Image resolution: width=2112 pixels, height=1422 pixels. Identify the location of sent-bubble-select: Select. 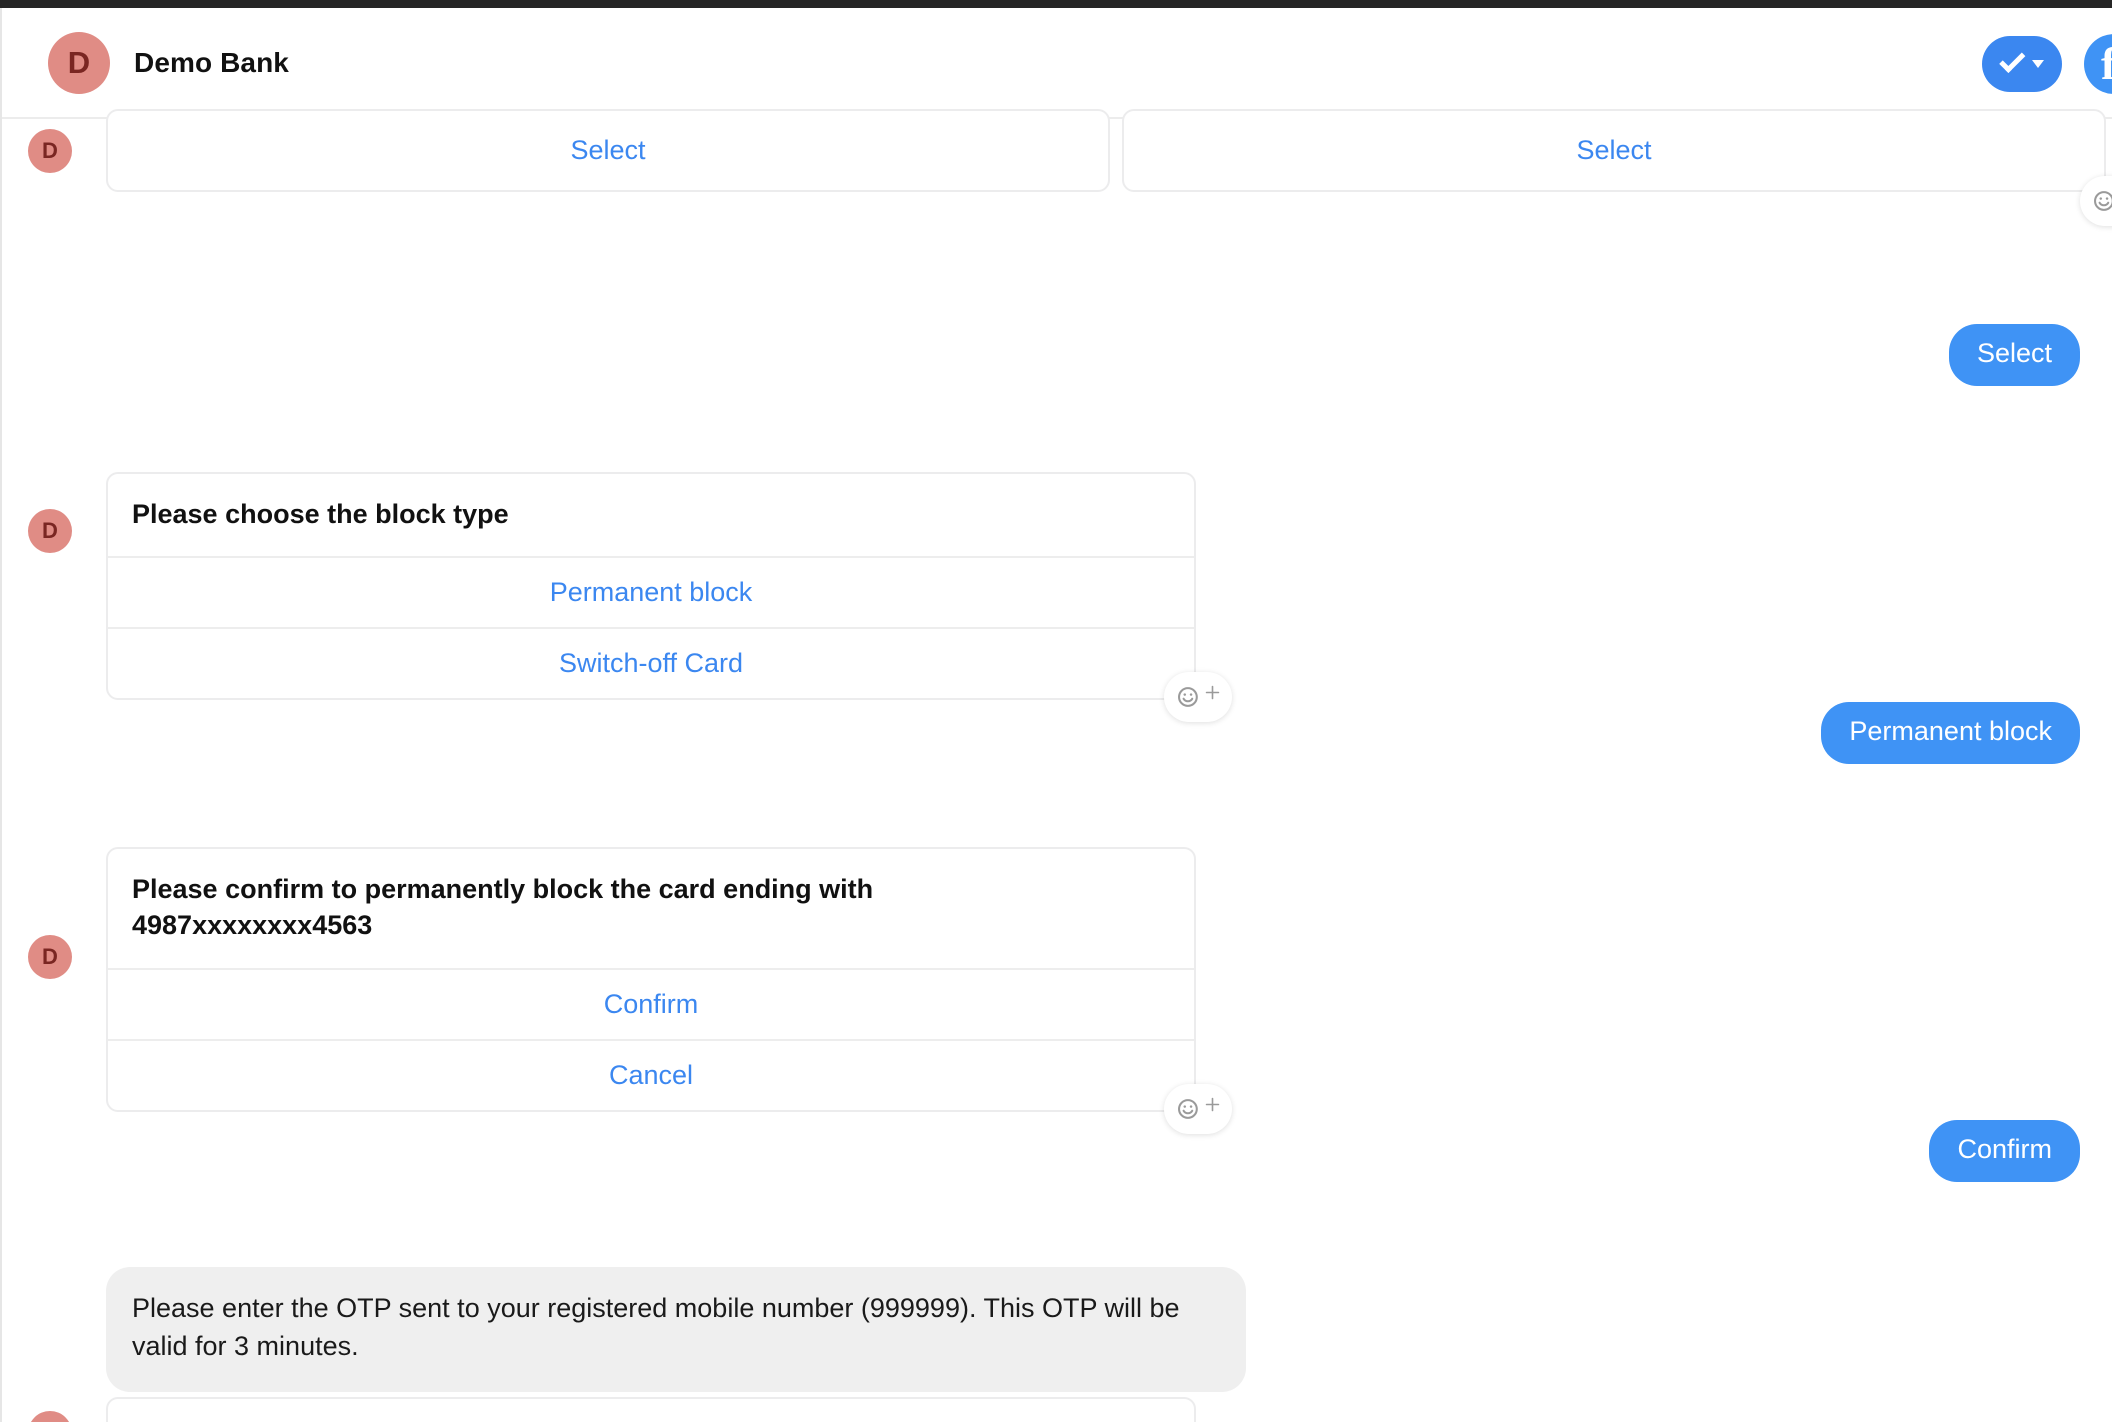
(2014, 355).